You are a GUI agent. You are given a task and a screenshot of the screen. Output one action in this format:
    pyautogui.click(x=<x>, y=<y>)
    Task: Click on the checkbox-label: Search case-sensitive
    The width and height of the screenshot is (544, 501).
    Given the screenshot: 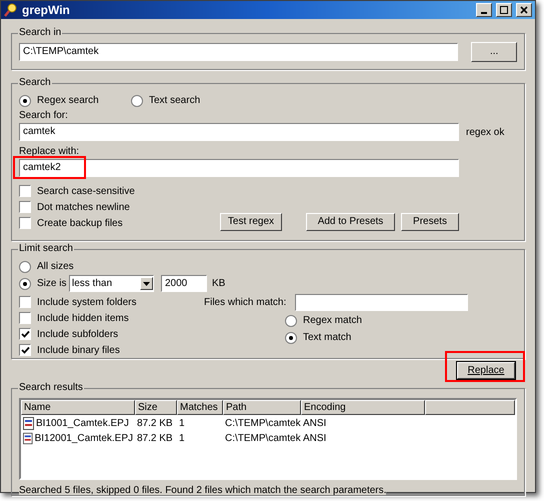 What is the action you would take?
    pyautogui.click(x=86, y=191)
    